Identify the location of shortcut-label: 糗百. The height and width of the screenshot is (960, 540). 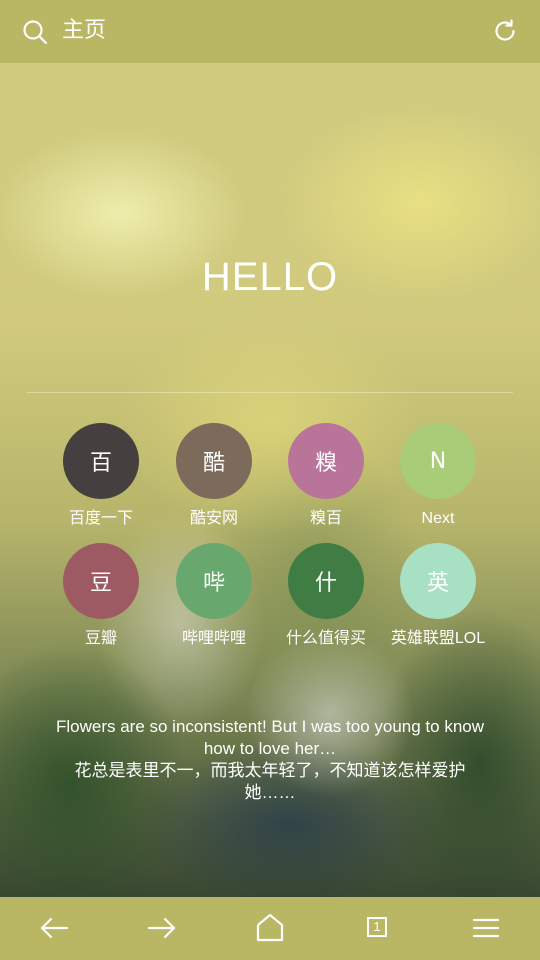
(325, 518).